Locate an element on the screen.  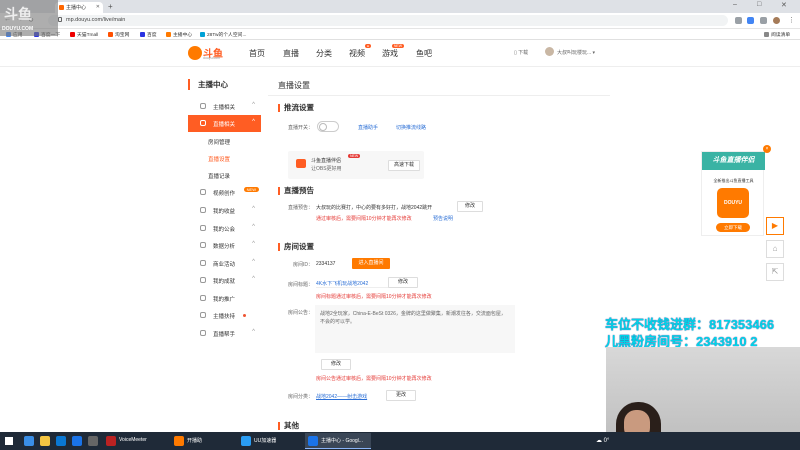
taskbar-app-live-helper: 开播助 is located at coordinates (202, 441).